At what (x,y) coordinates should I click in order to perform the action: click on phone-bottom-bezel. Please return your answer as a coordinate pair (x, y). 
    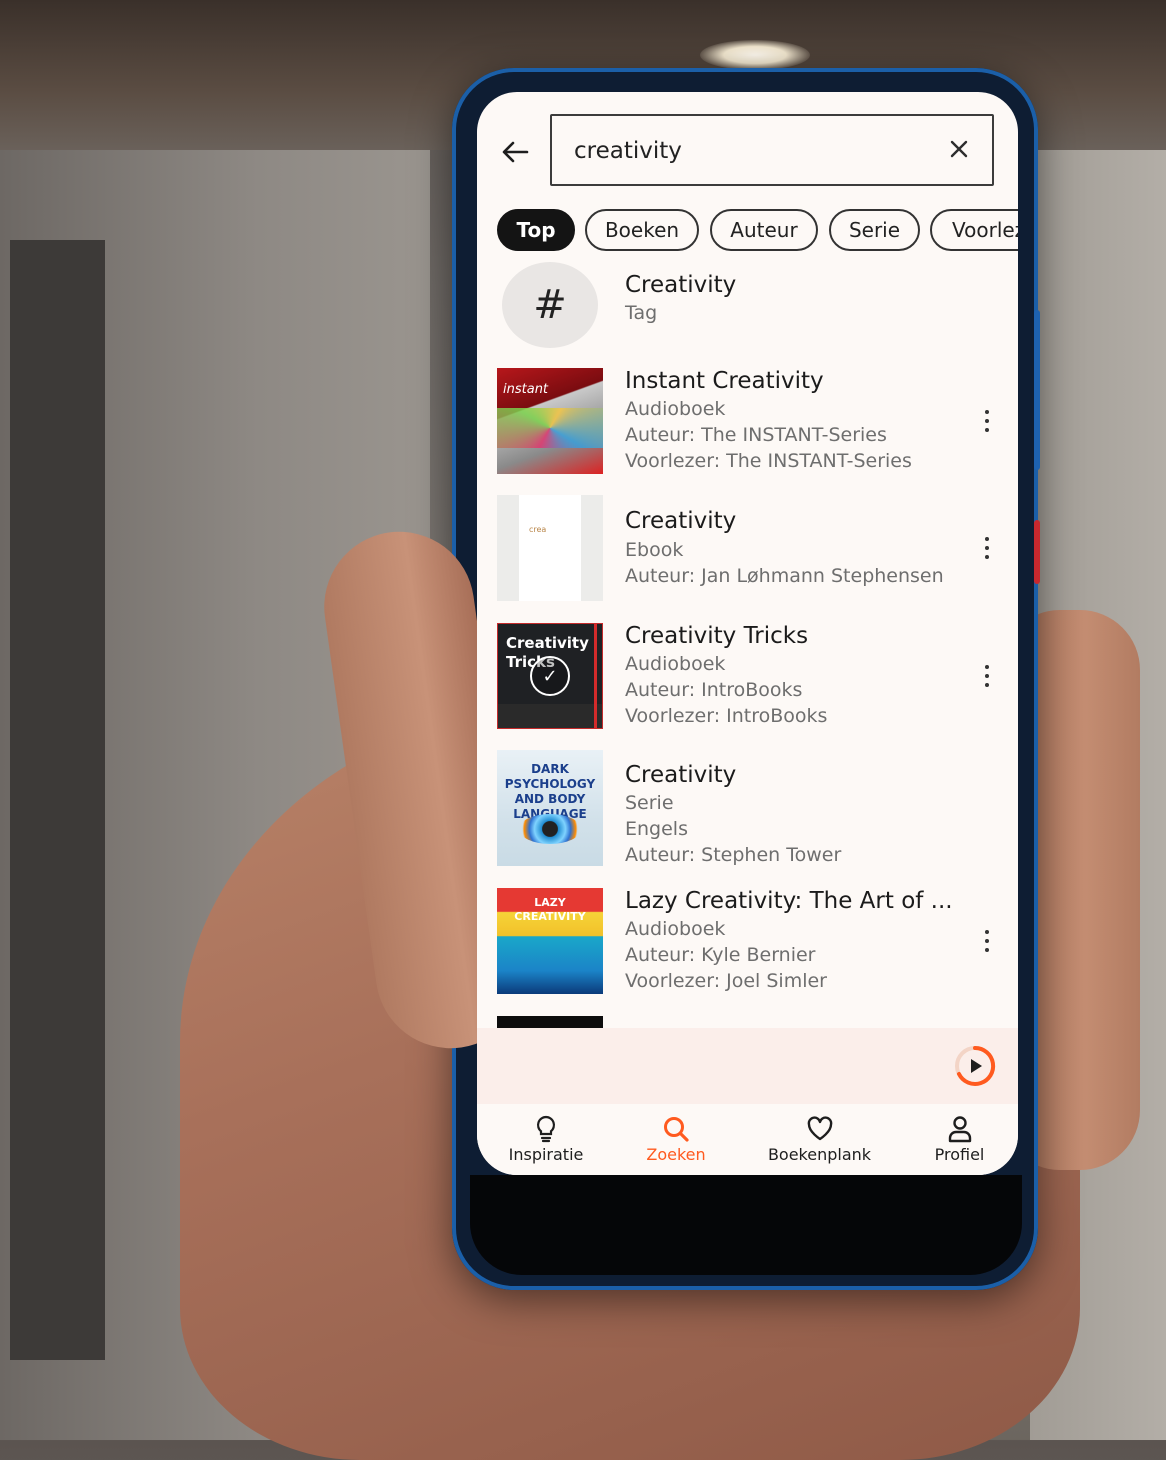
    Looking at the image, I should click on (746, 1225).